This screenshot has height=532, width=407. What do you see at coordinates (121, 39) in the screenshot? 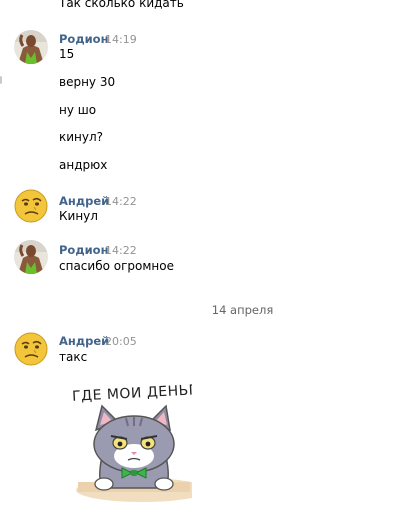
I see `message-time: 14:19` at bounding box center [121, 39].